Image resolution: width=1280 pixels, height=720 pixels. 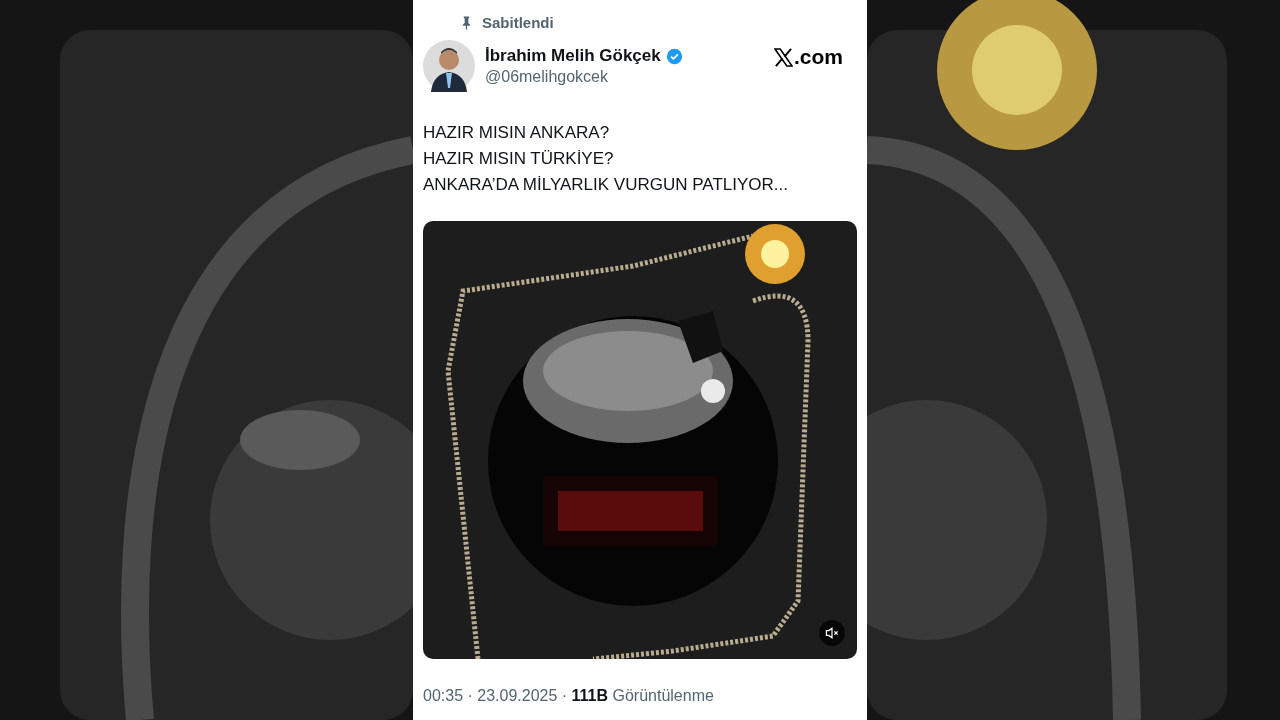 I want to click on post-meta: 00:35 · 23.09.2025 · 111B Görüntülenme, so click(x=569, y=696).